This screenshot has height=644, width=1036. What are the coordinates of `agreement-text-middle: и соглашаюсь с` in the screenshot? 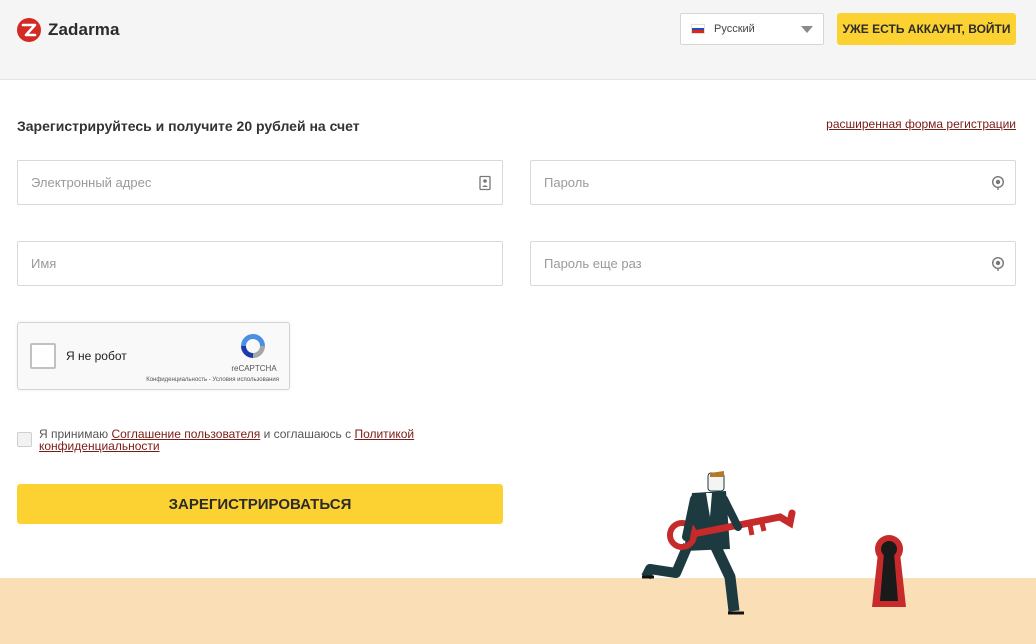 It's located at (307, 434).